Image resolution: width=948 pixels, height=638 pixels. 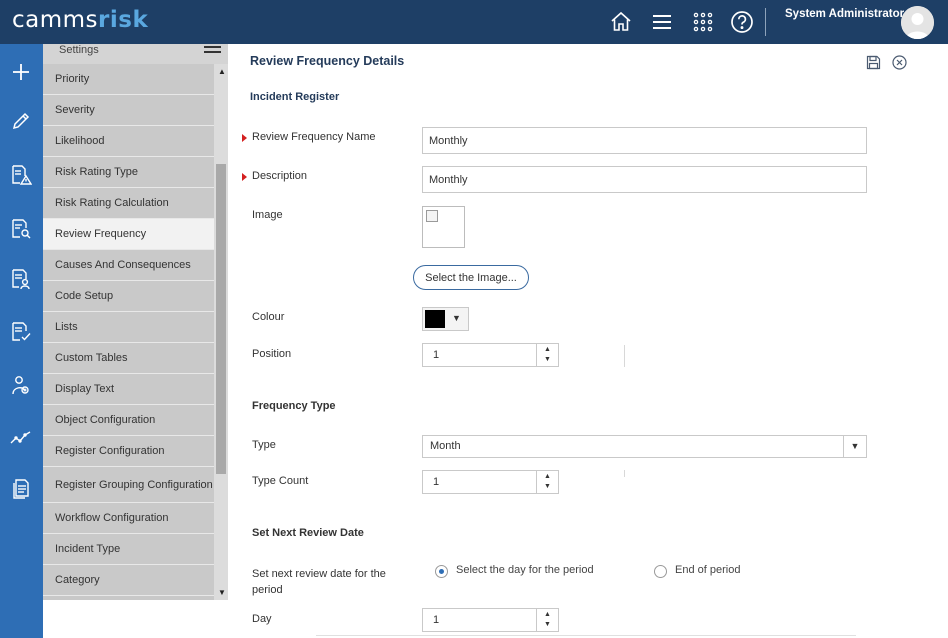 I want to click on logo-prefix: camms, so click(x=55, y=20).